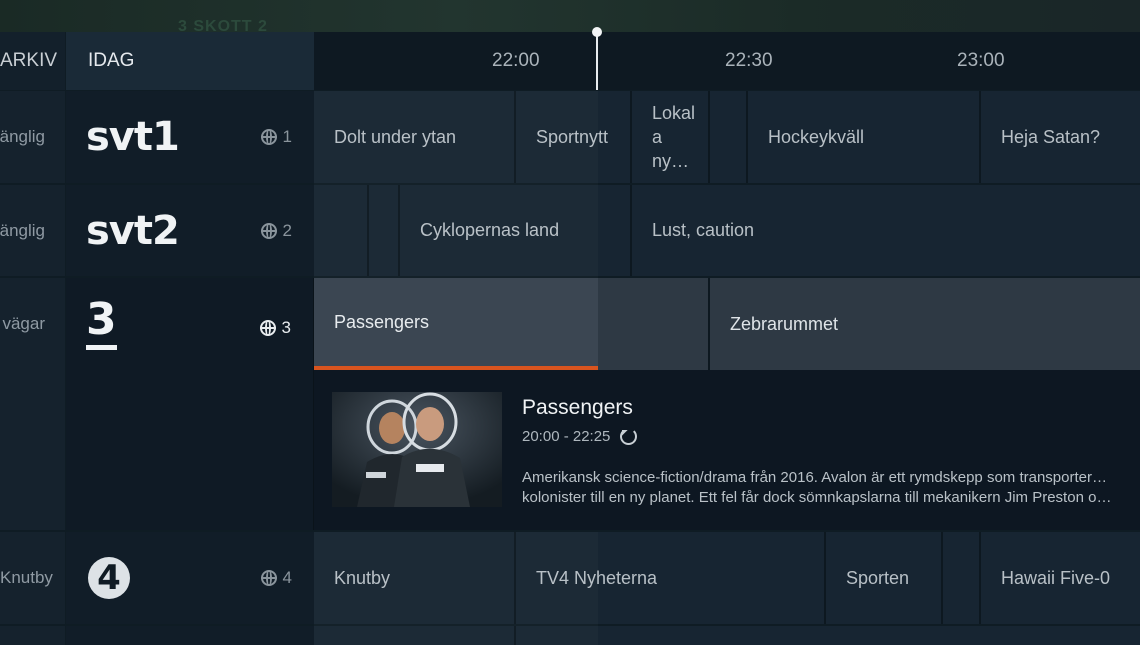  What do you see at coordinates (32, 450) in the screenshot?
I see `left-filler` at bounding box center [32, 450].